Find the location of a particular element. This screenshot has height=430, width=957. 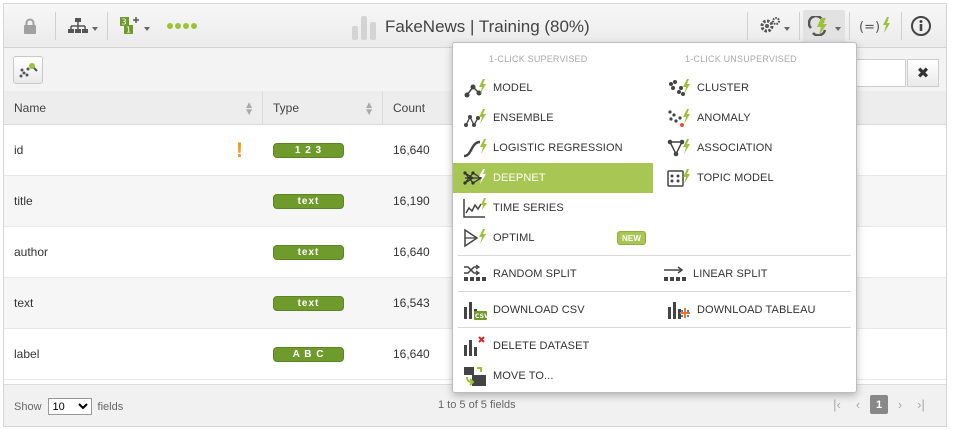

association-icon is located at coordinates (679, 148).